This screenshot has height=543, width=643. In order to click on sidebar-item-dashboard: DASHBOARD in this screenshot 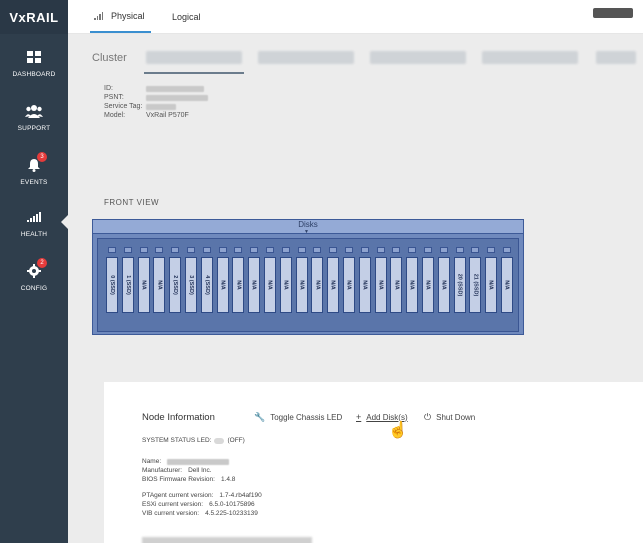, I will do `click(34, 63)`.